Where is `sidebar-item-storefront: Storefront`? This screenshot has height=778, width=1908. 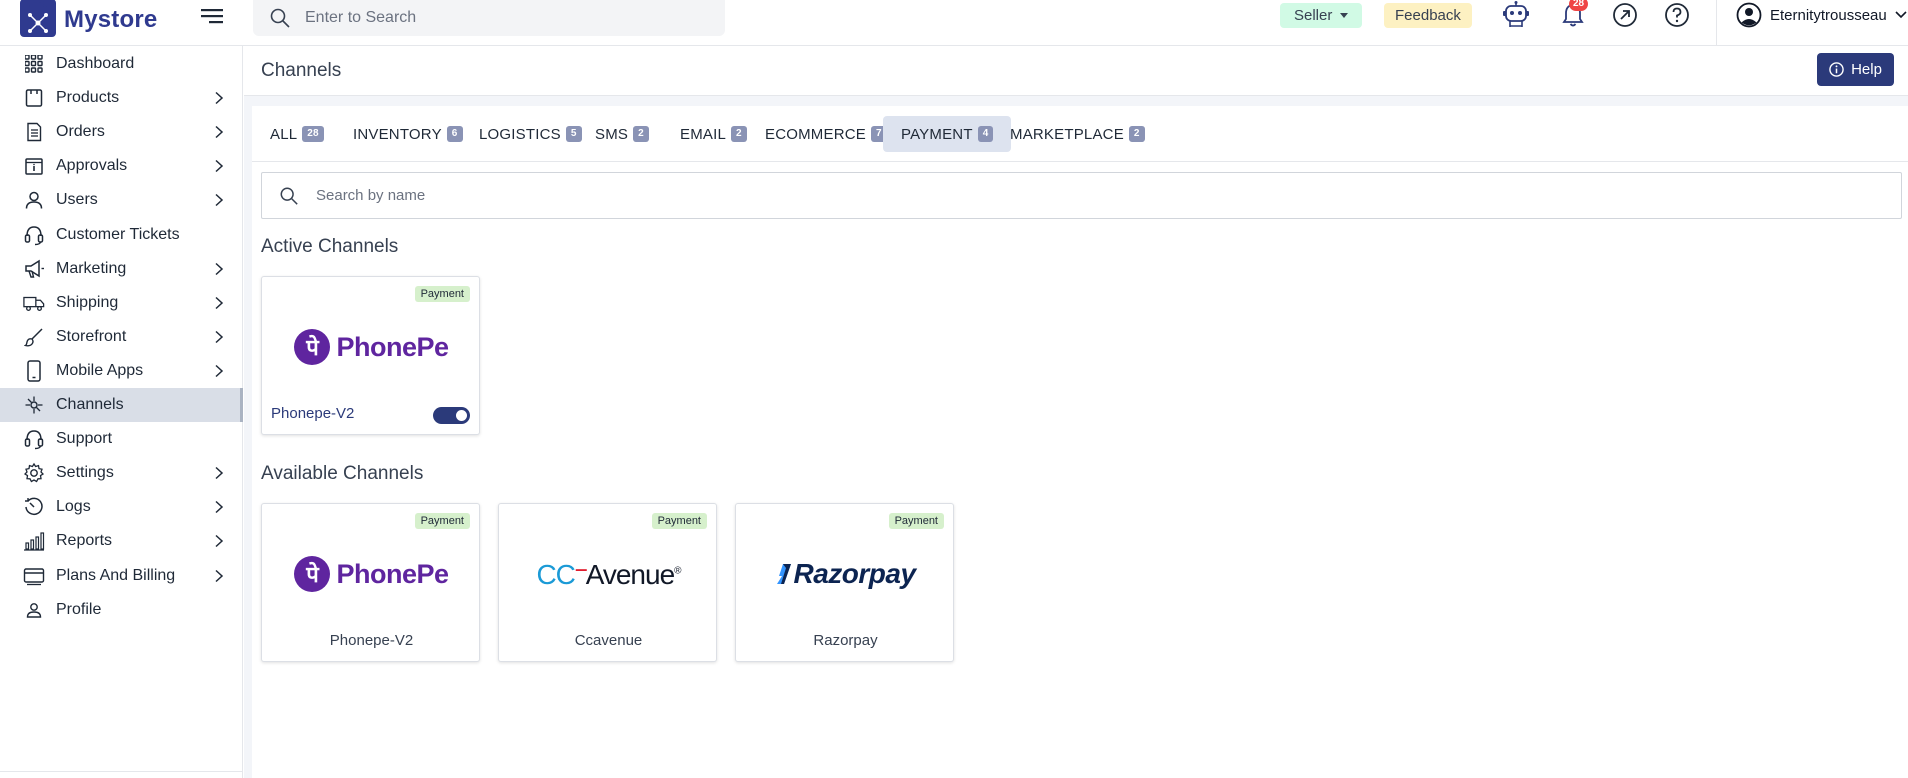 sidebar-item-storefront: Storefront is located at coordinates (121, 337).